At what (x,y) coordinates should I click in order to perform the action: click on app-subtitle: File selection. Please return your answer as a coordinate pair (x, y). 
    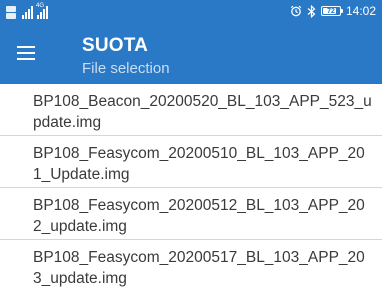
    Looking at the image, I should click on (126, 68).